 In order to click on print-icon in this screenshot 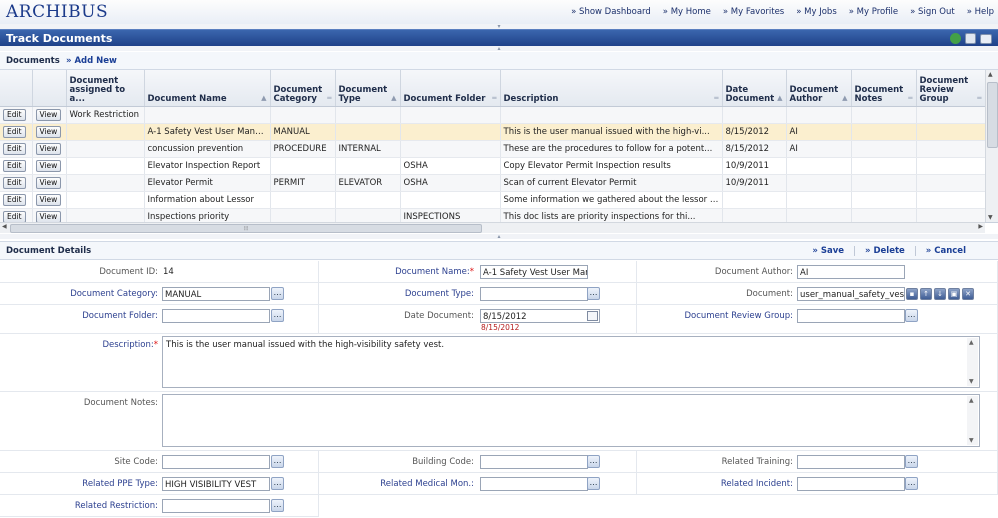, I will do `click(970, 38)`.